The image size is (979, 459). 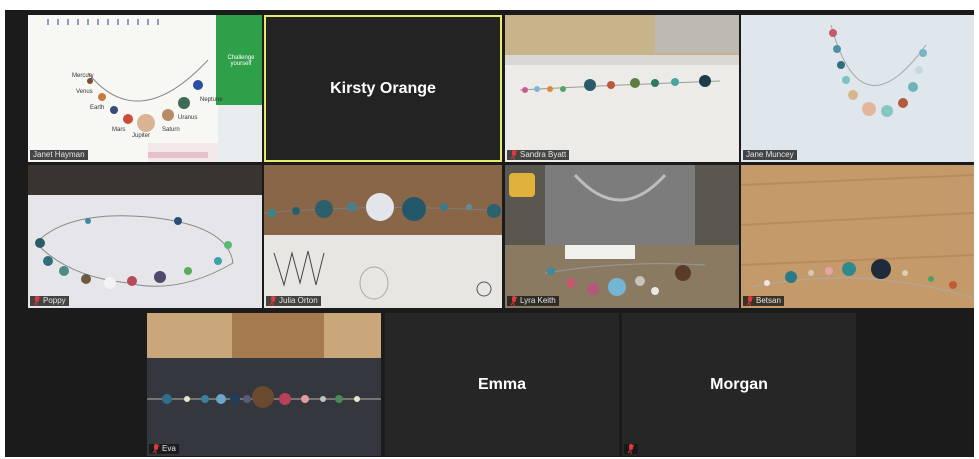 I want to click on participant-name: Eva, so click(x=169, y=448).